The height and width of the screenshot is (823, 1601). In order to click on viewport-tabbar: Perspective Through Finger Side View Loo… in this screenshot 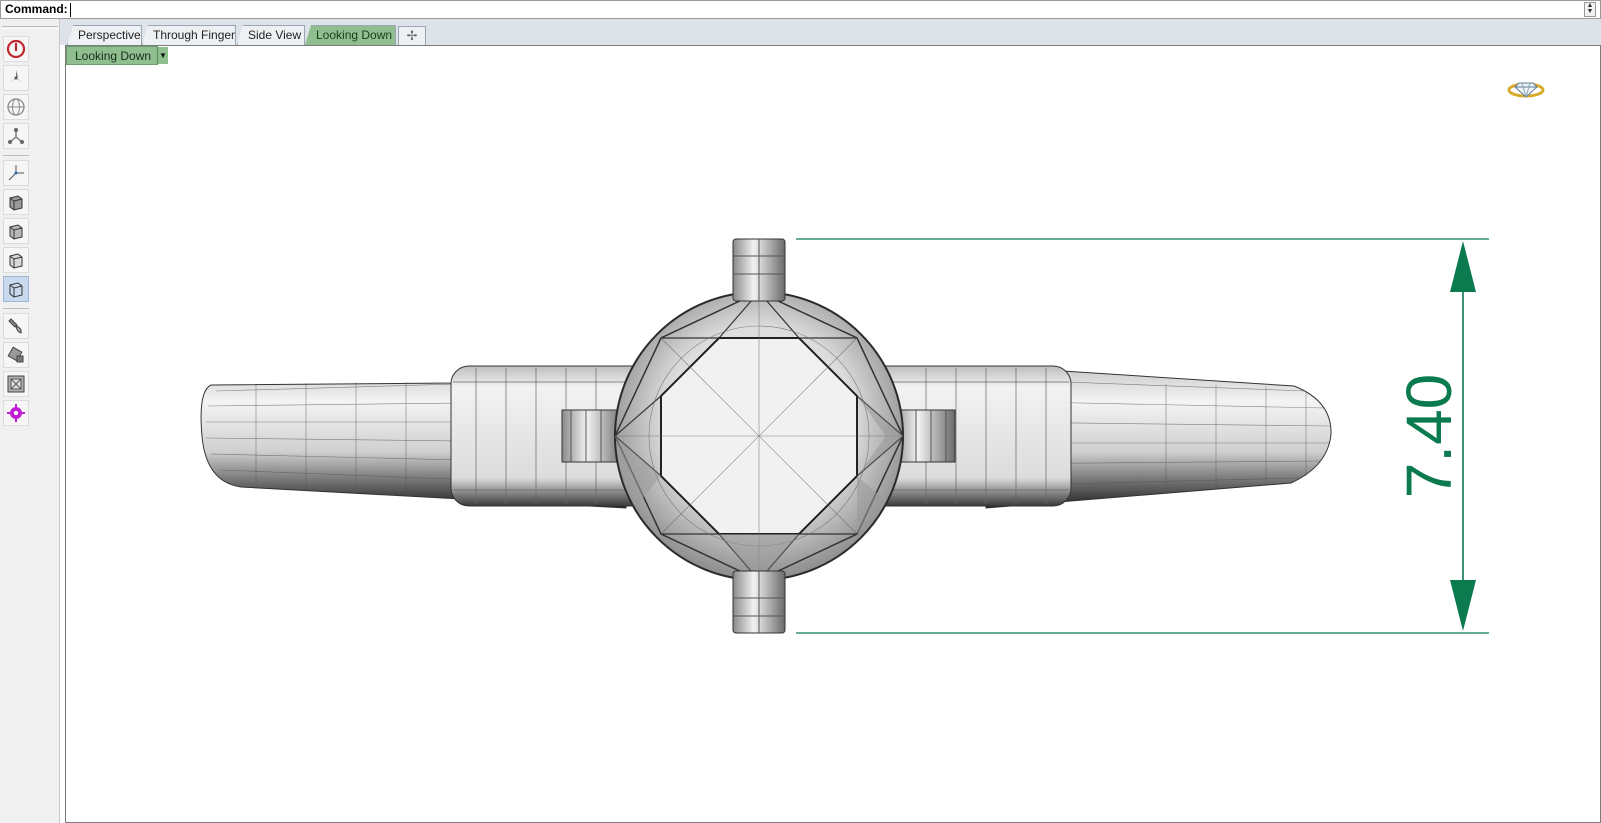, I will do `click(830, 32)`.